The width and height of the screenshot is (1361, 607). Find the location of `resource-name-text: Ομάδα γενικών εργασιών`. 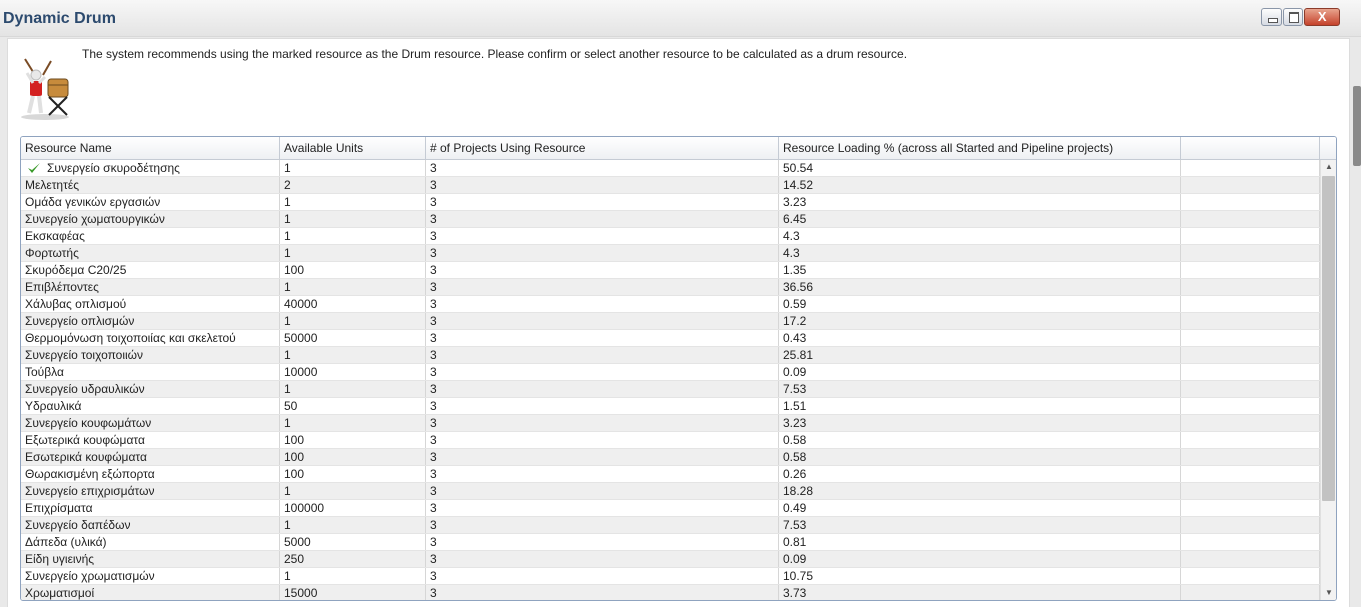

resource-name-text: Ομάδα γενικών εργασιών is located at coordinates (93, 202).